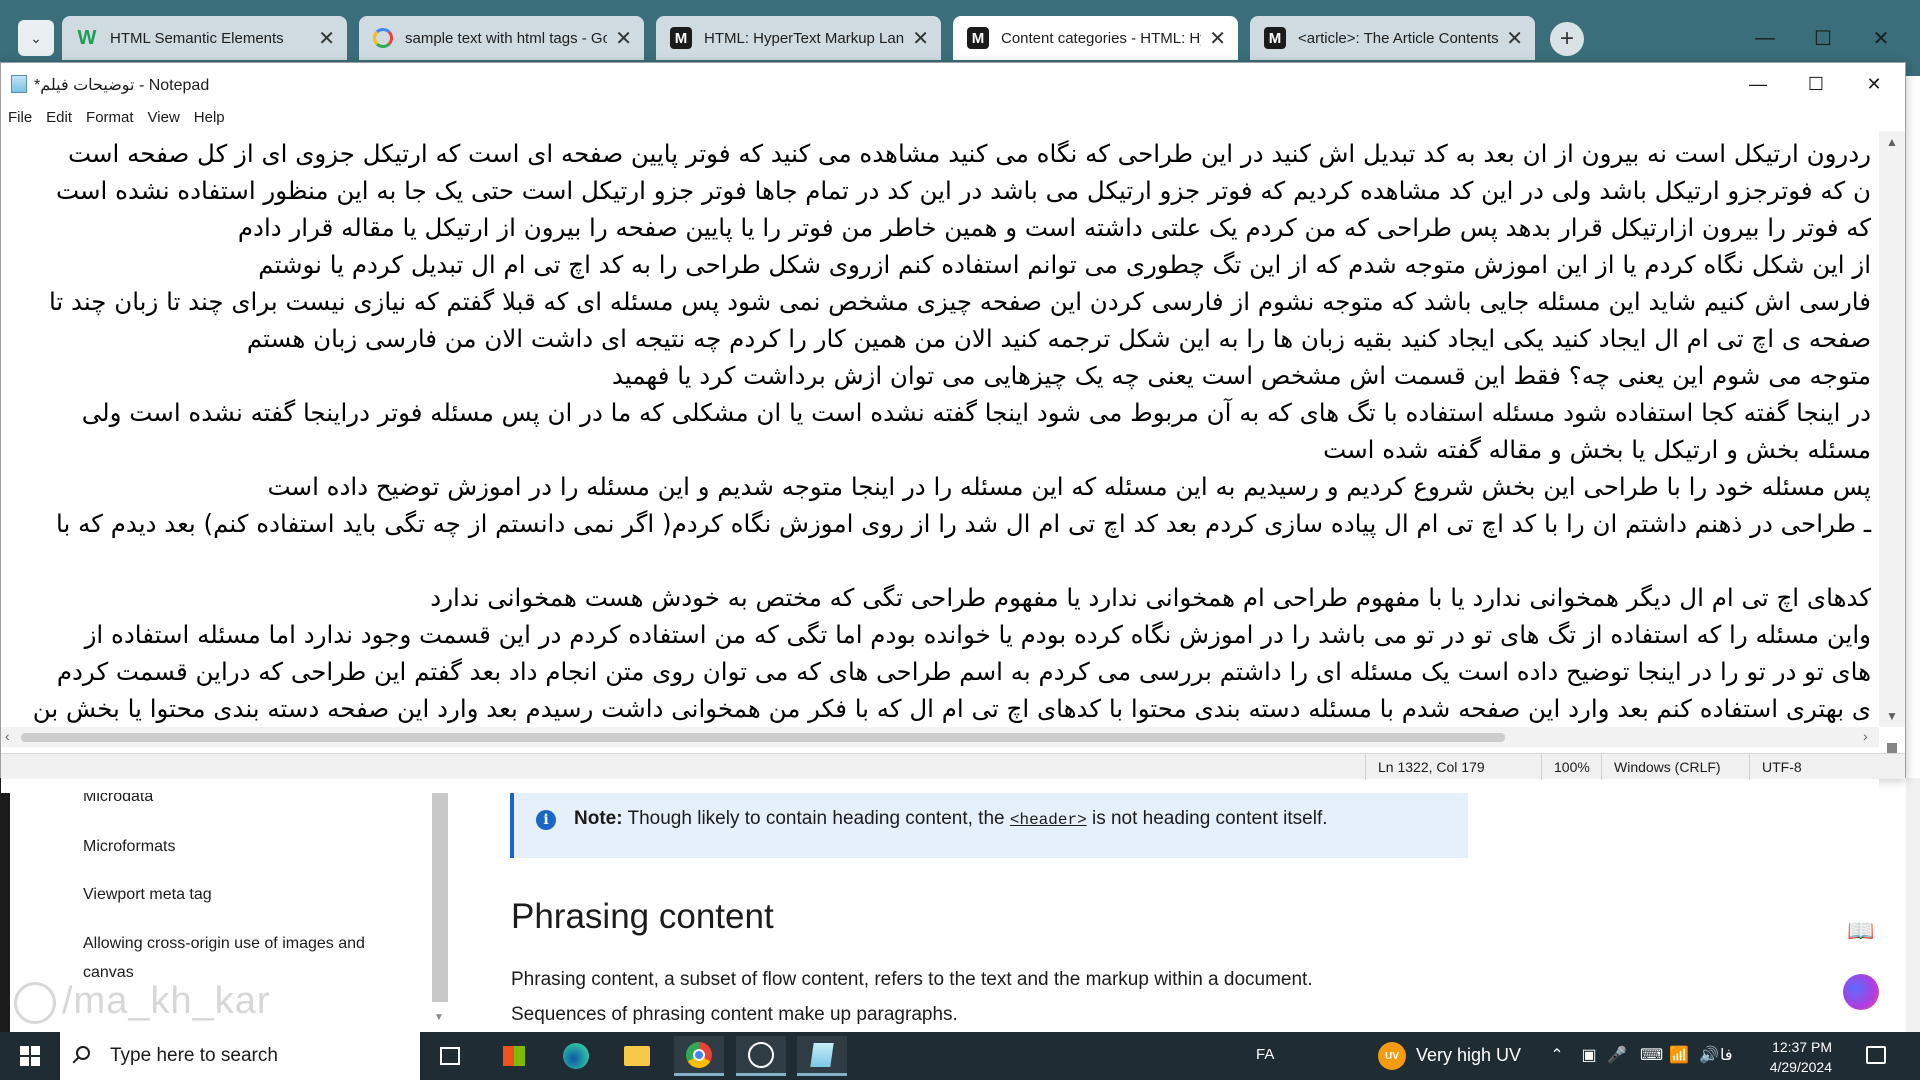 The image size is (1920, 1080). I want to click on menu-view: View, so click(164, 118).